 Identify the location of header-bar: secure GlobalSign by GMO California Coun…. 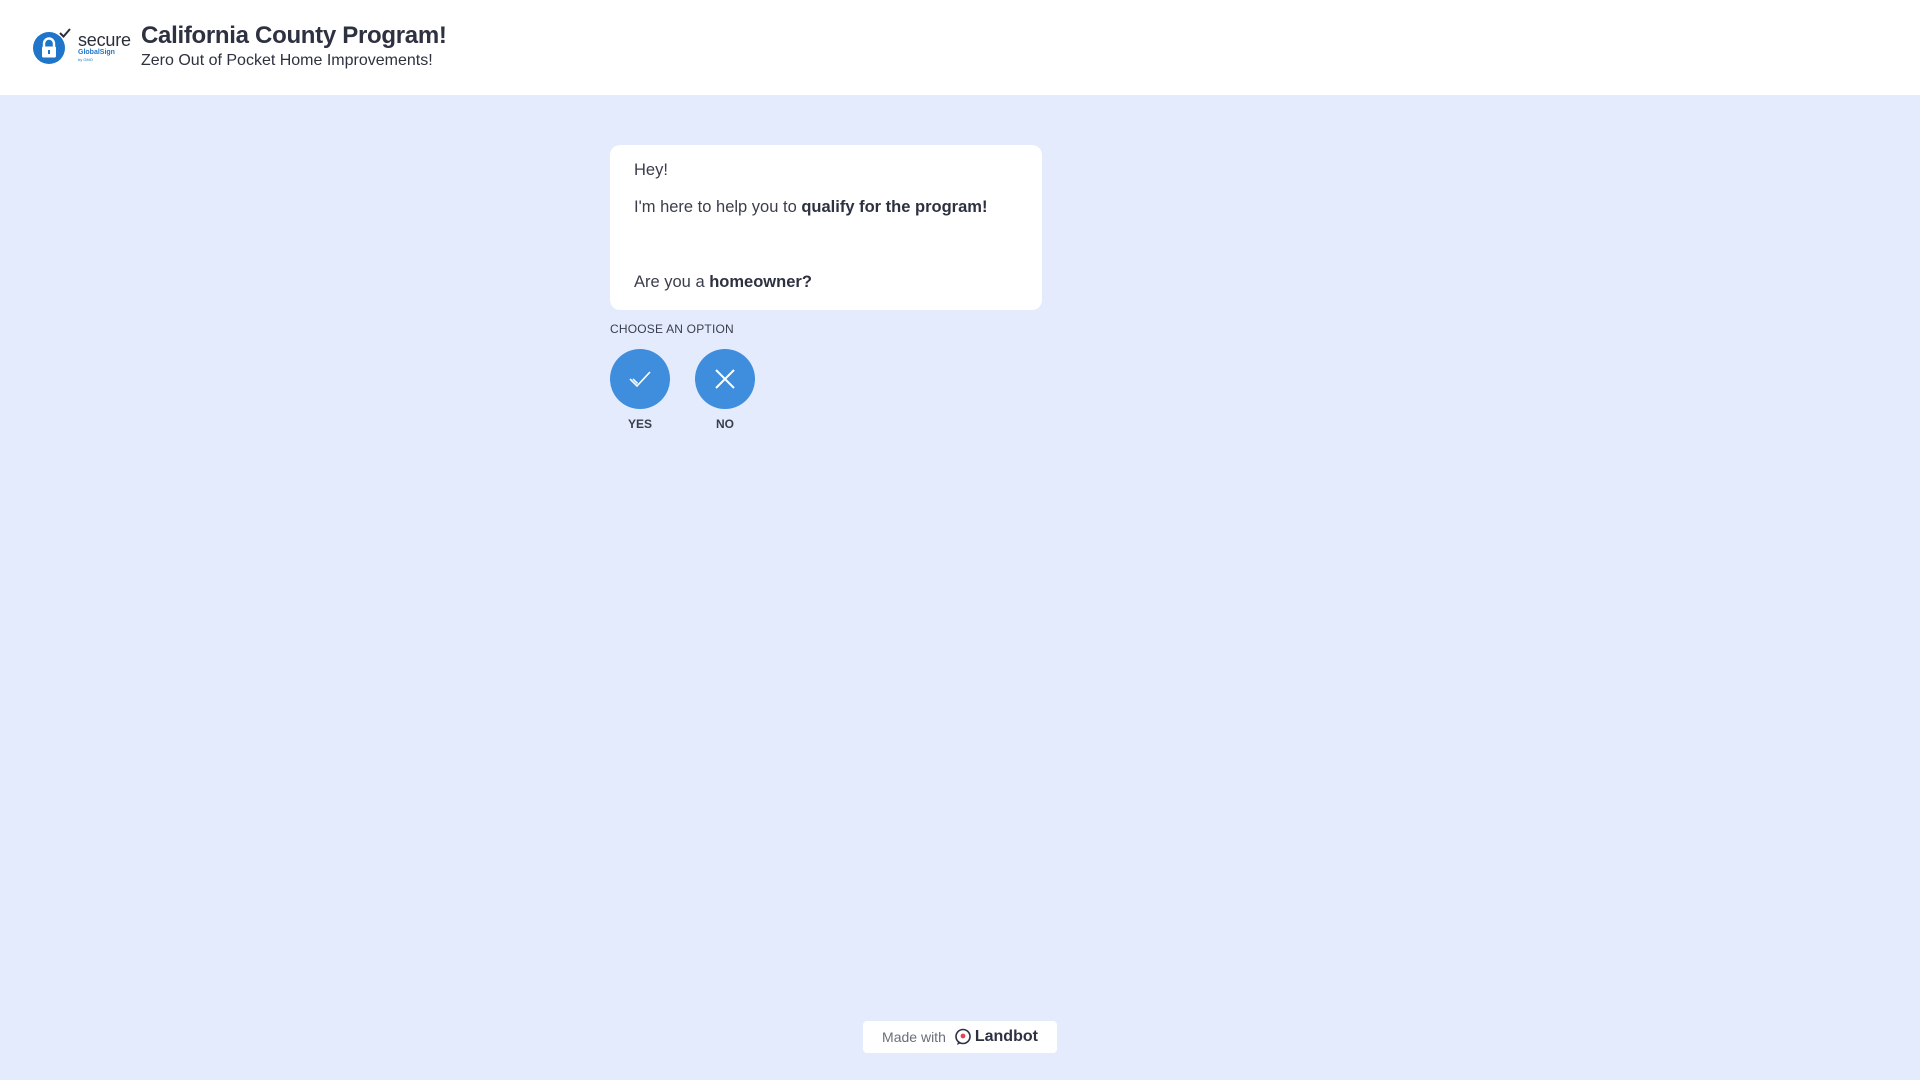
(960, 47).